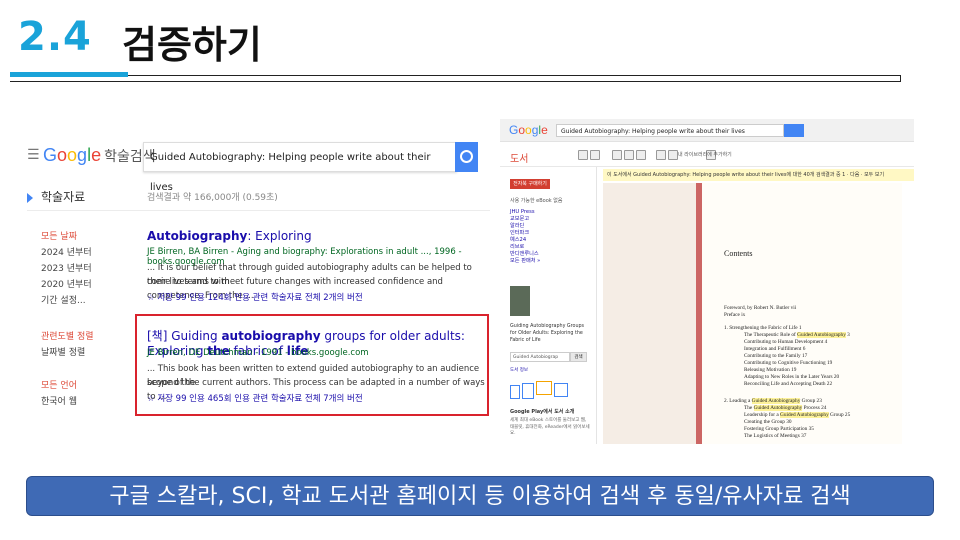 The image size is (960, 540). Describe the element at coordinates (583, 155) in the screenshot. I see `zoom-out-icon` at that location.